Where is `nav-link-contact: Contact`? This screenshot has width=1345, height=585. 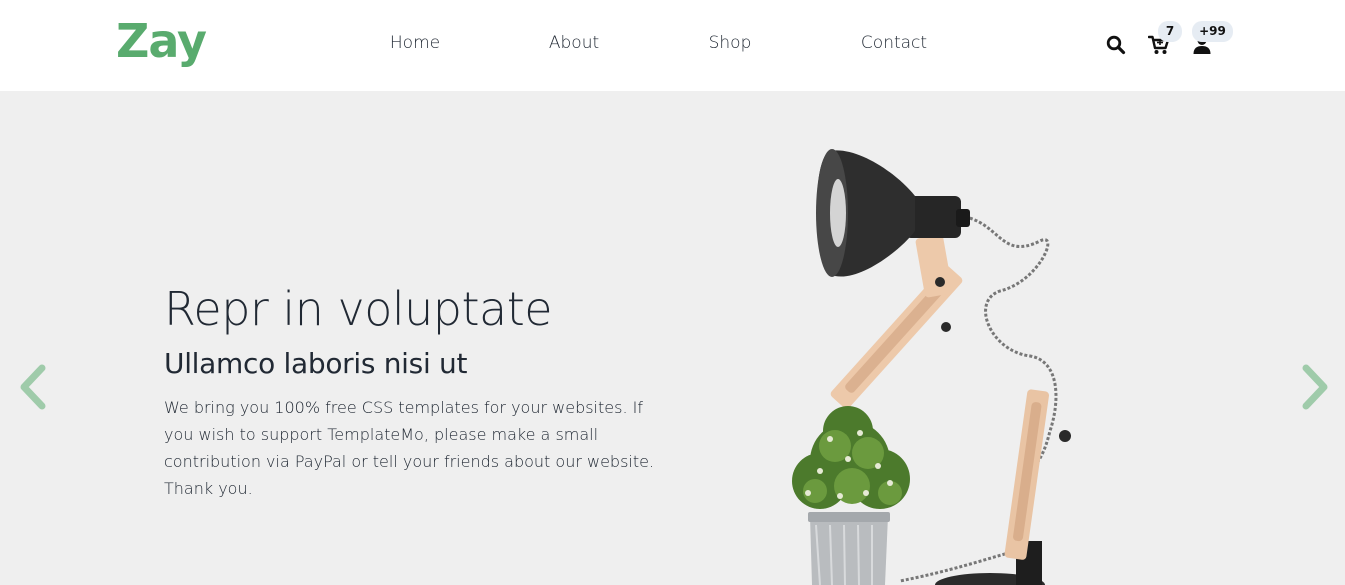 nav-link-contact: Contact is located at coordinates (894, 43).